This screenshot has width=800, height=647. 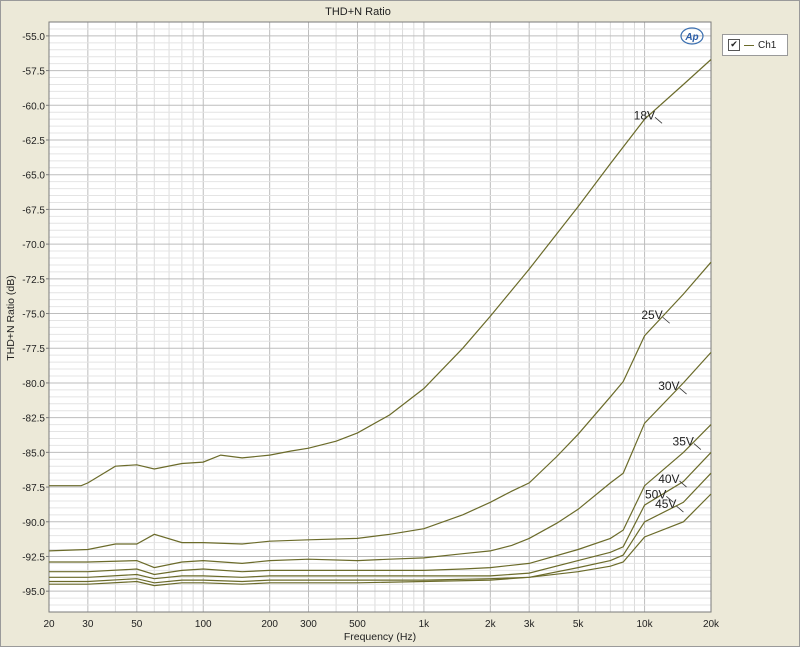 What do you see at coordinates (33, 384) in the screenshot?
I see `y-tick-label: -80.0` at bounding box center [33, 384].